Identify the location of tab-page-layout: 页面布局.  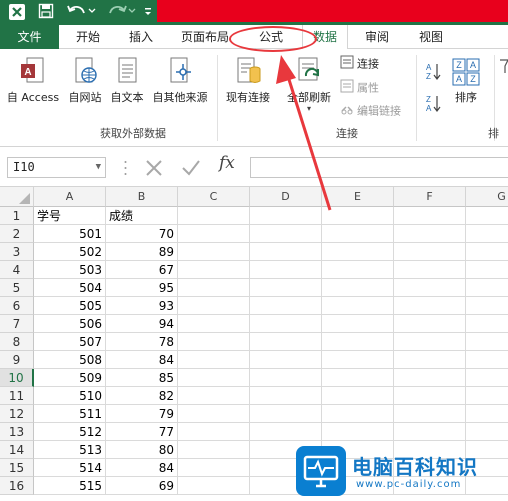
(205, 37).